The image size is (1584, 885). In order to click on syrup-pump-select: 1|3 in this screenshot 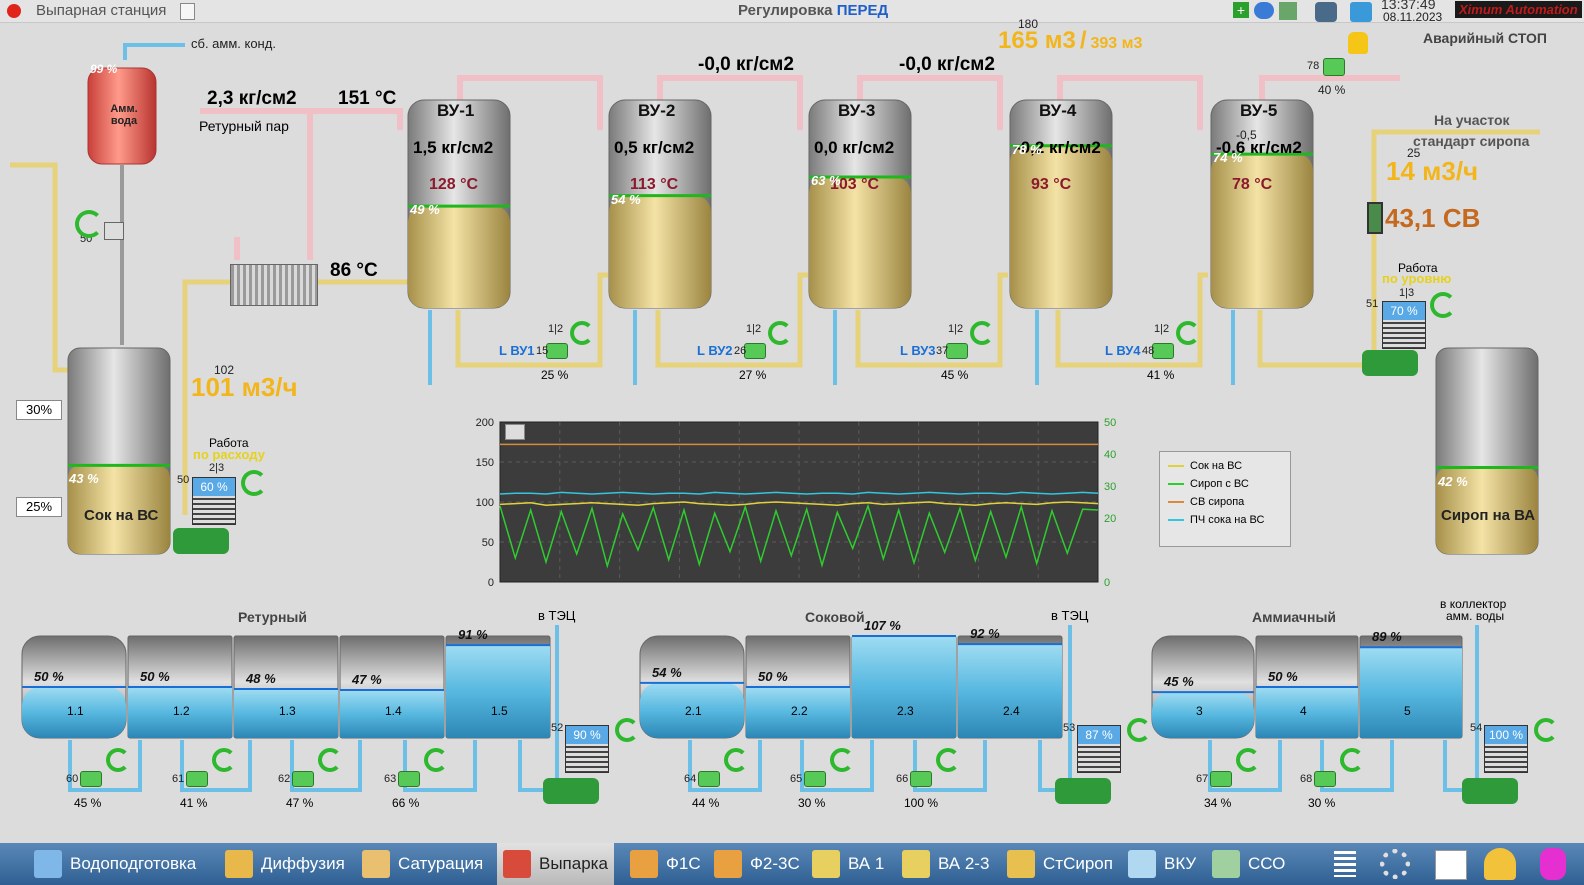, I will do `click(1406, 293)`.